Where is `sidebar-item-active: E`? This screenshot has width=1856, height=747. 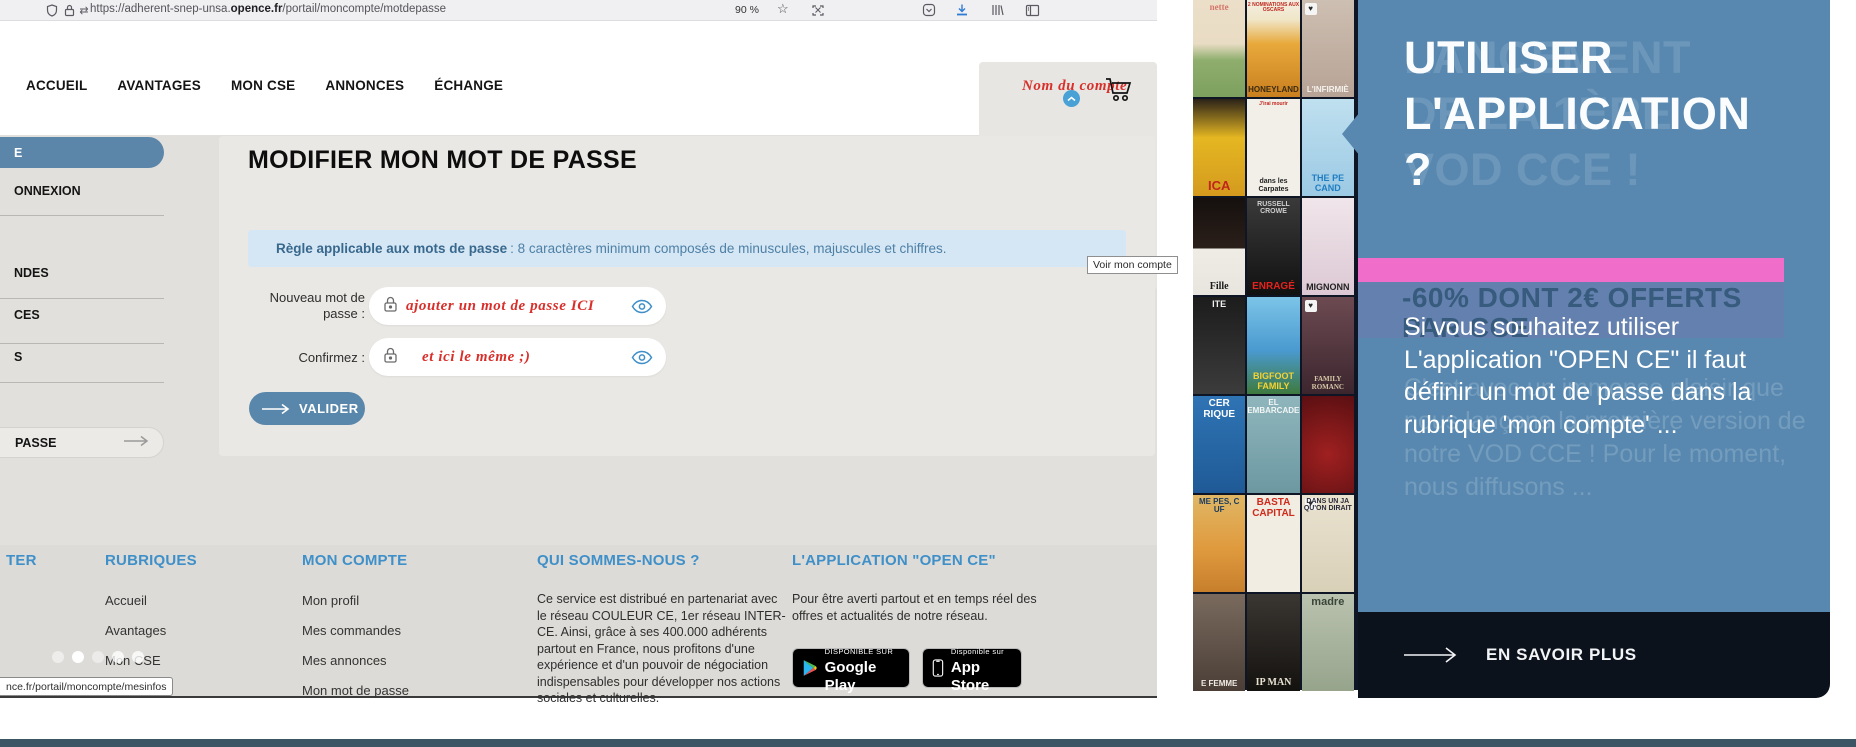
sidebar-item-active: E is located at coordinates (82, 152).